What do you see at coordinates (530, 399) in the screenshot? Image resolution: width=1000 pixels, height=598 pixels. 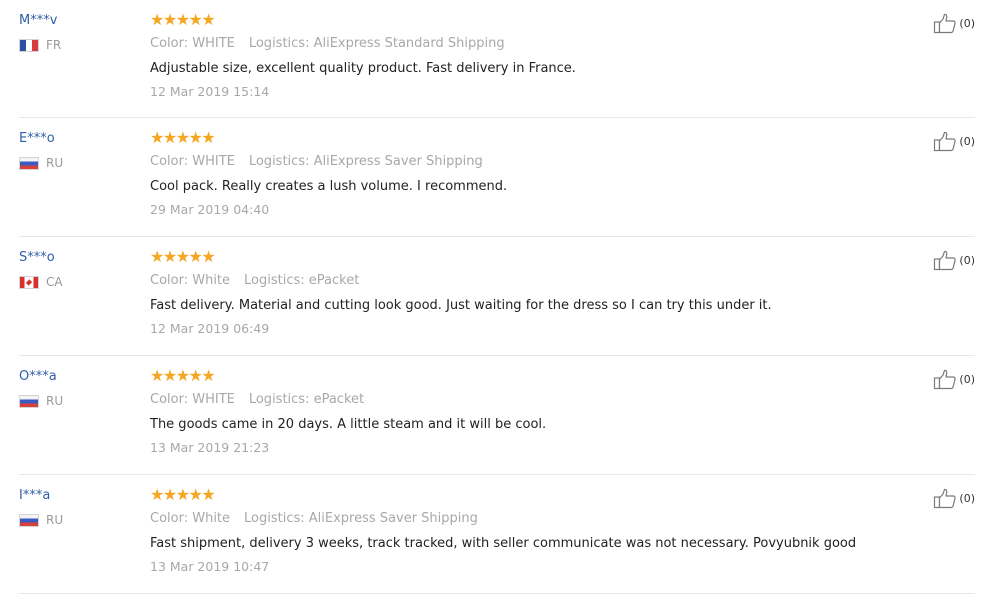 I see `review-meta: Color: WHITE Logistics: ePacket` at bounding box center [530, 399].